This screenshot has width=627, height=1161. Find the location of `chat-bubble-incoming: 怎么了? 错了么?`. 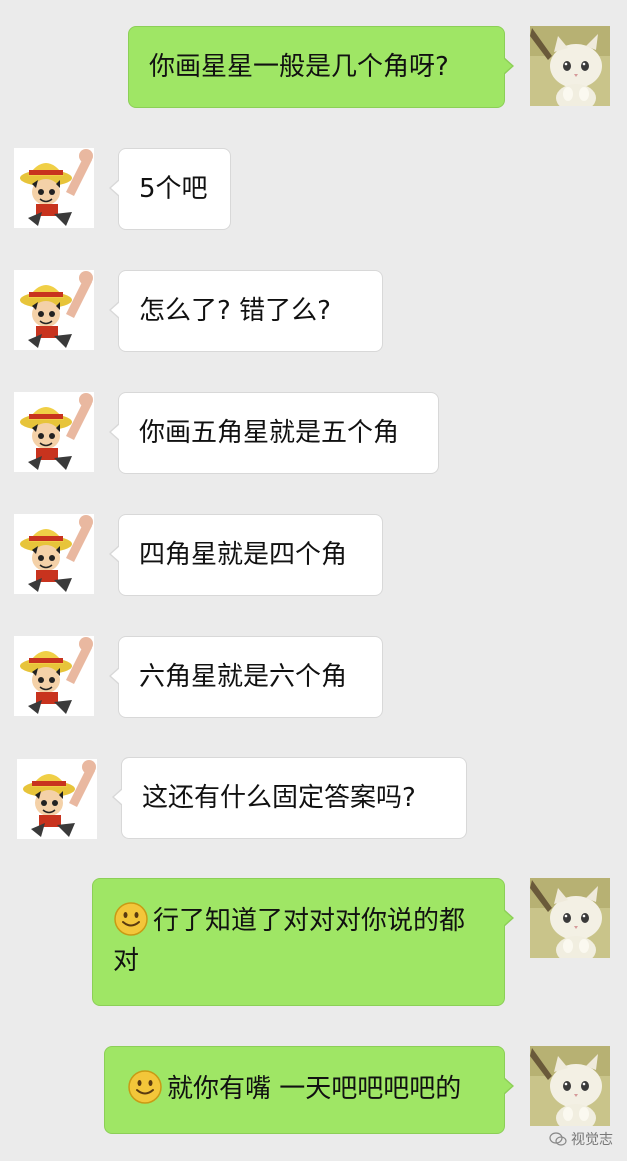

chat-bubble-incoming: 怎么了? 错了么? is located at coordinates (246, 311).